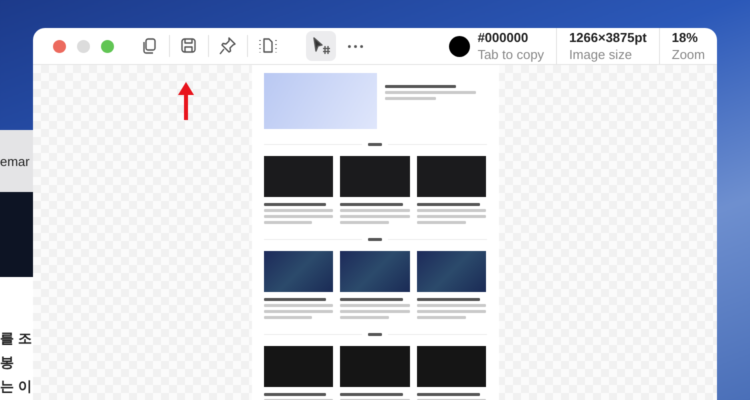 This screenshot has width=750, height=400. What do you see at coordinates (59, 46) in the screenshot?
I see `close-button` at bounding box center [59, 46].